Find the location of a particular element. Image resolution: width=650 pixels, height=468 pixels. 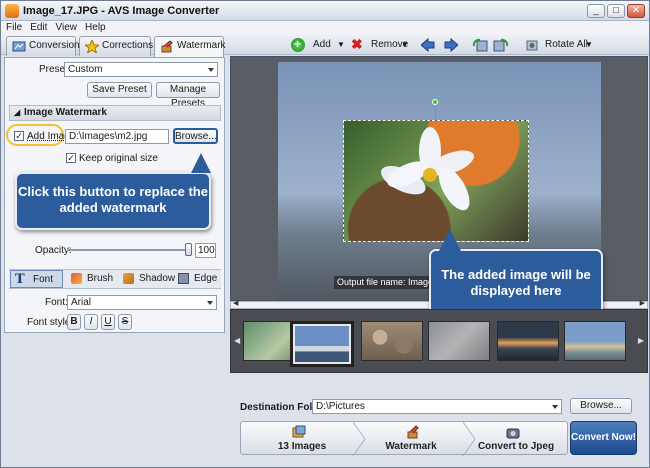

tab-edge: Edge is located at coordinates (197, 279).